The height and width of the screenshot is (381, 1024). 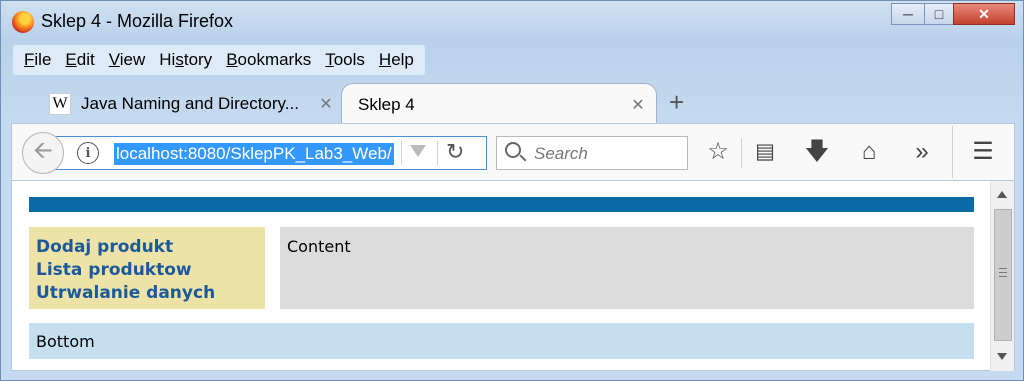 What do you see at coordinates (983, 152) in the screenshot?
I see `hamburger-menu-icon: ☰` at bounding box center [983, 152].